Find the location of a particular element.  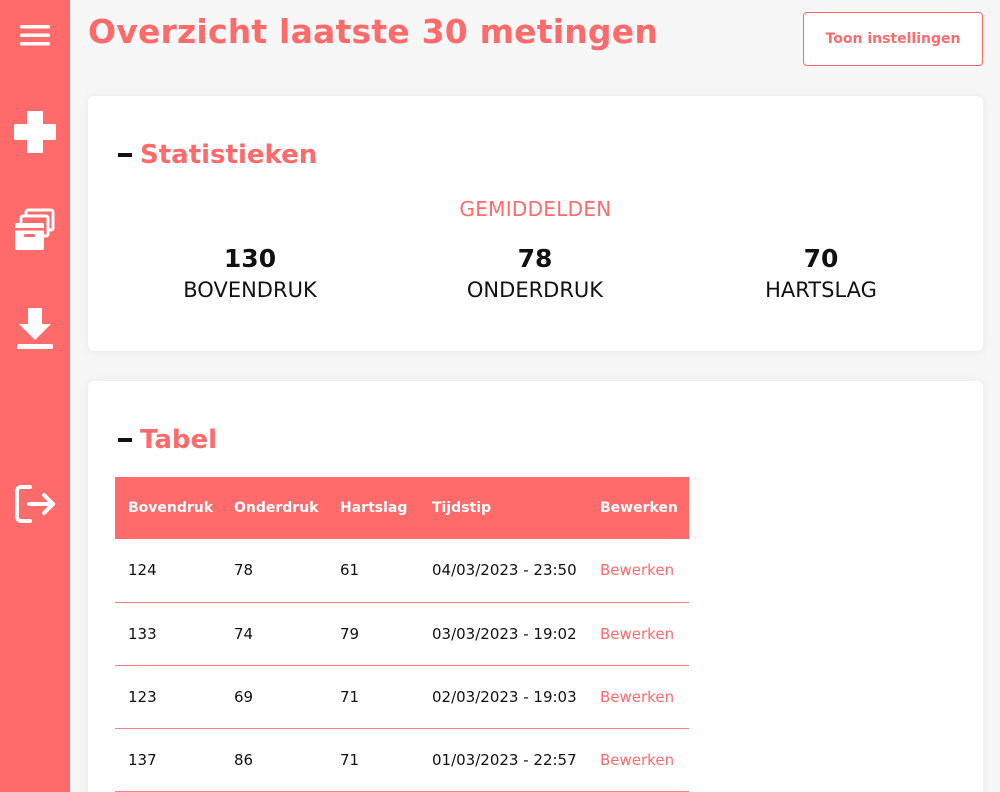

table-row: 123 69 71 02/03/2023 - 19:03 Bewerken is located at coordinates (402, 697).